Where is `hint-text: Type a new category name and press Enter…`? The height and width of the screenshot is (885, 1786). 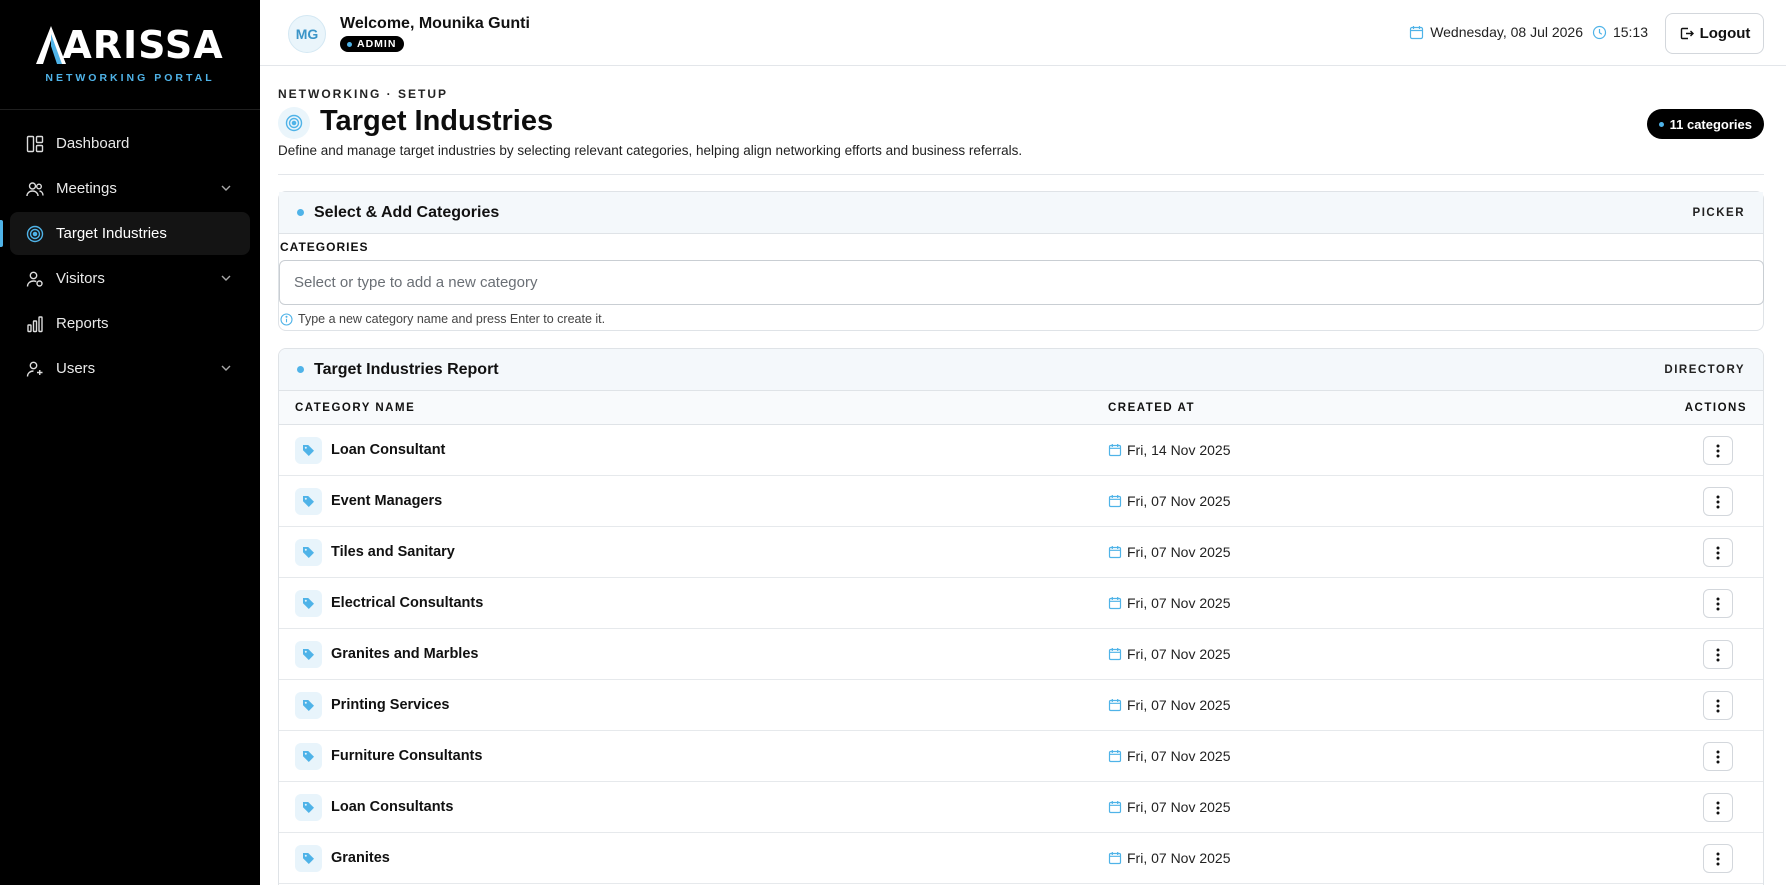
hint-text: Type a new category name and press Enter… is located at coordinates (452, 319).